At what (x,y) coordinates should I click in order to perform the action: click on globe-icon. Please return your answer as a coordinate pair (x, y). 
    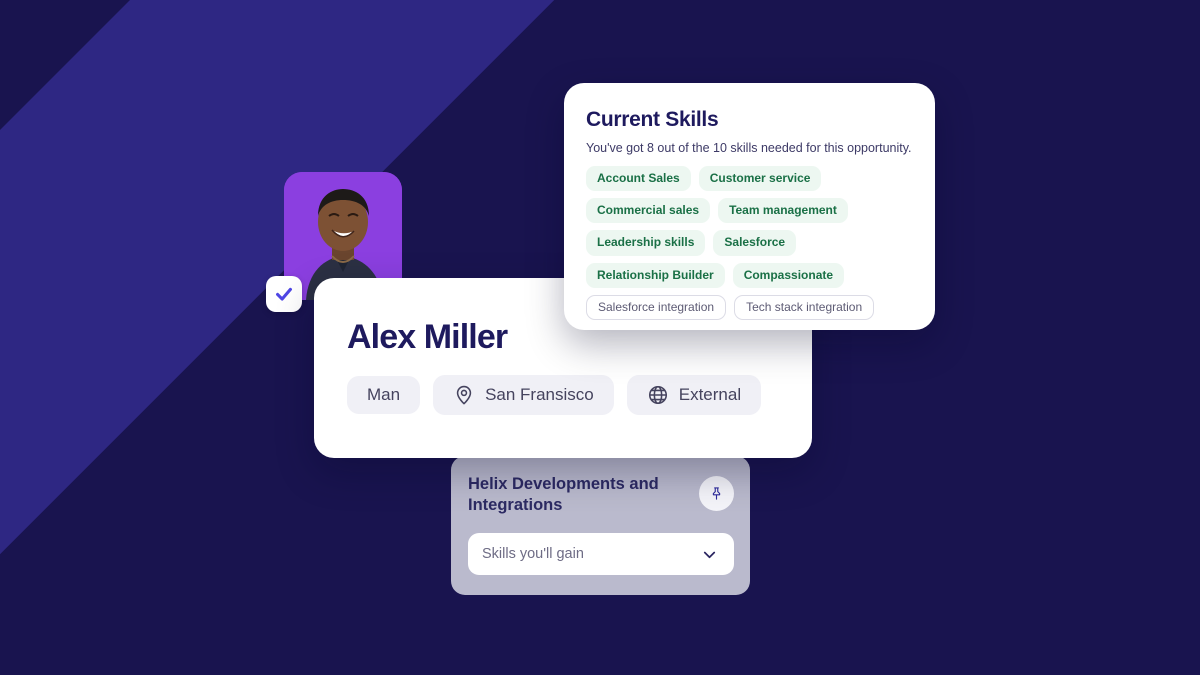
    Looking at the image, I should click on (657, 395).